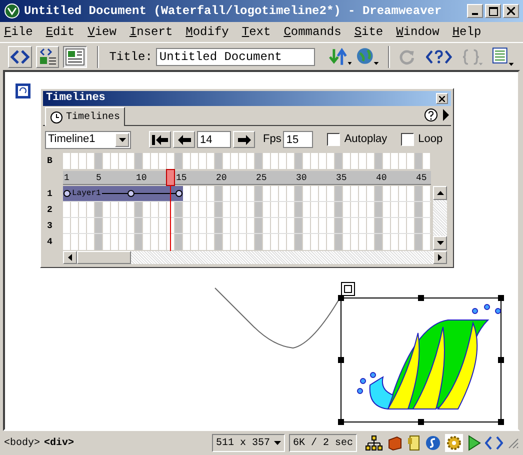 This screenshot has width=523, height=455. Describe the element at coordinates (48, 57) in the screenshot. I see `split-view-icon` at that location.